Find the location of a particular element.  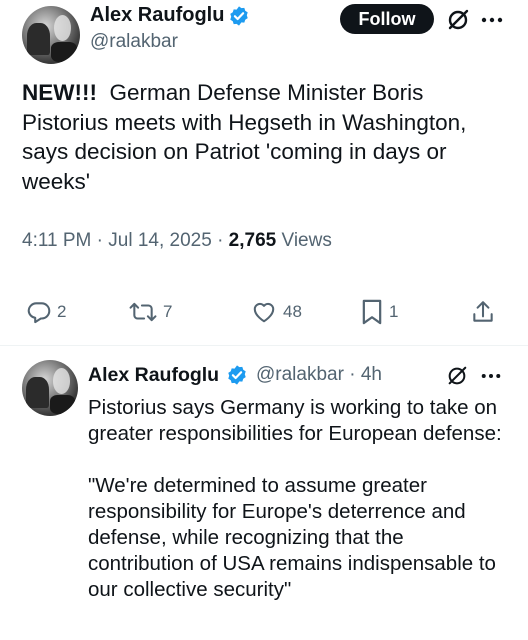

divider is located at coordinates (264, 345).